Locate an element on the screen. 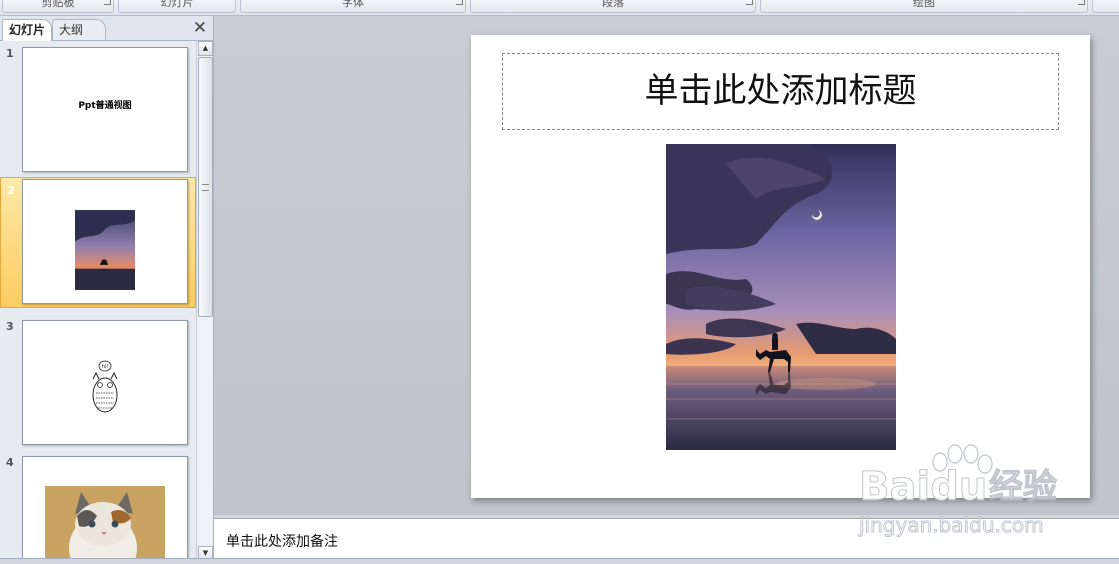 This screenshot has width=1119, height=564. thumbnail-scrollbar: ▲ ▼ is located at coordinates (204, 302).